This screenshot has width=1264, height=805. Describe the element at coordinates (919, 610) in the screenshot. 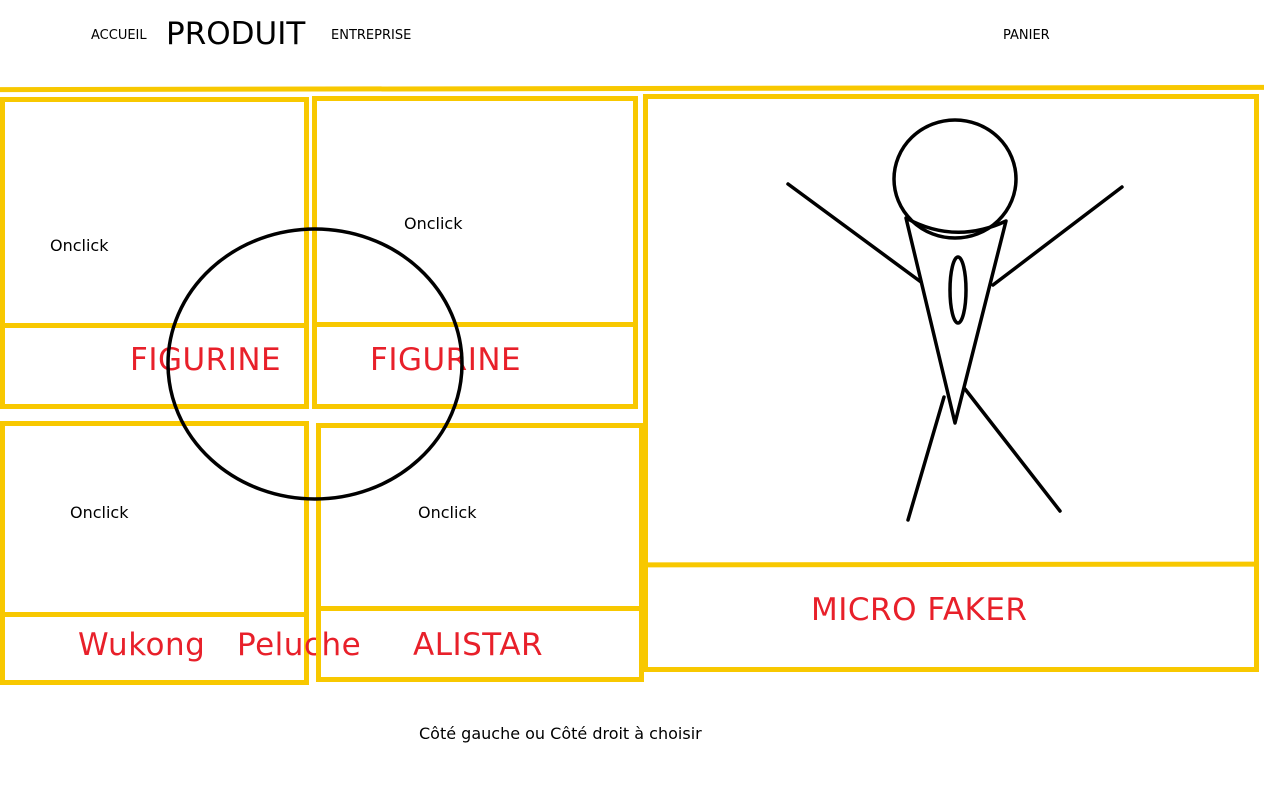

I see `feature-label: MICRO FAKER` at that location.